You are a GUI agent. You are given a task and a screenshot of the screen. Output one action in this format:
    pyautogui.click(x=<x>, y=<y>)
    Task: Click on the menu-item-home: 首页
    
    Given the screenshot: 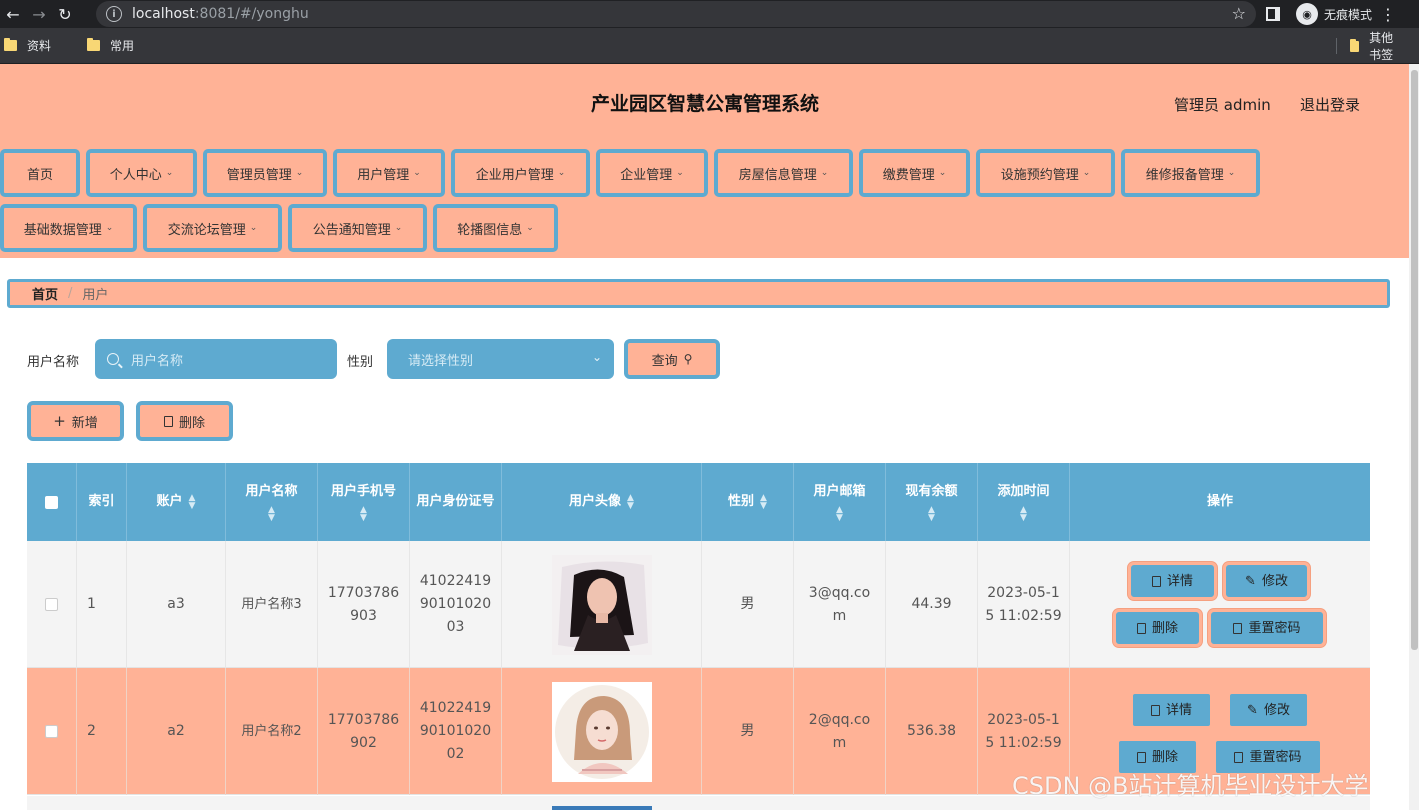 What is the action you would take?
    pyautogui.click(x=40, y=173)
    